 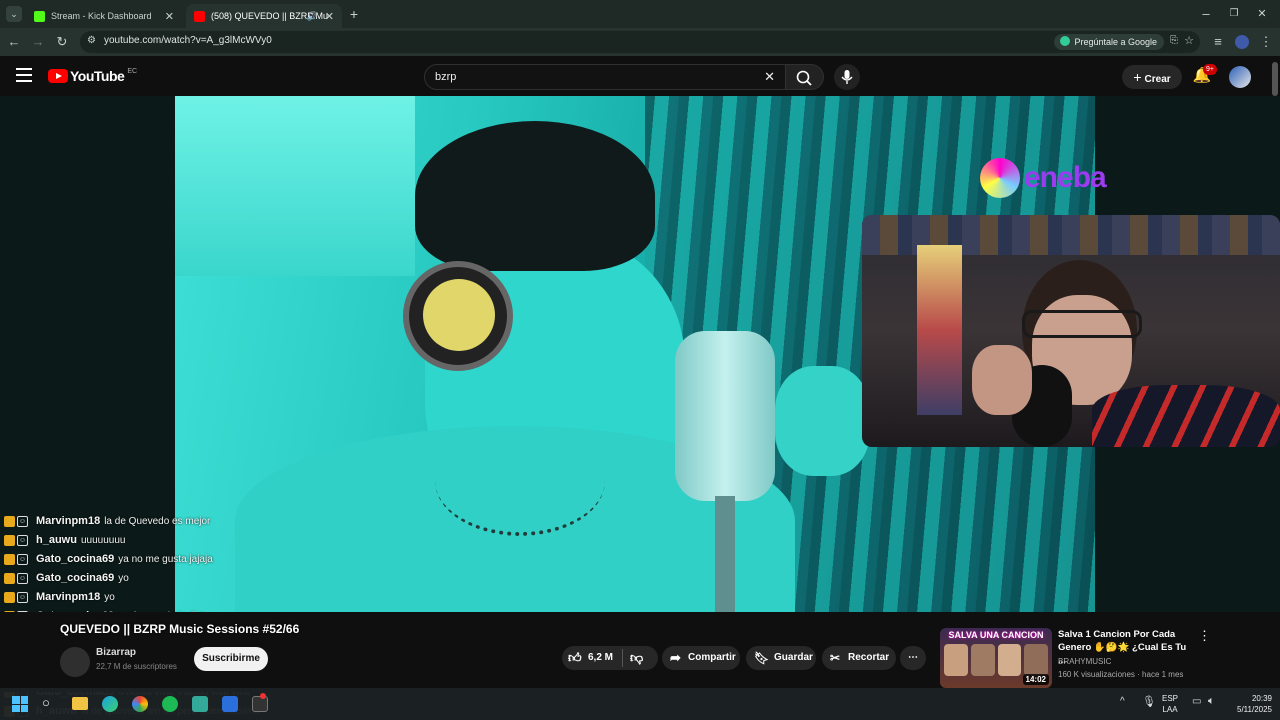 I want to click on taskbar-search-icon: ○, so click(x=46, y=702).